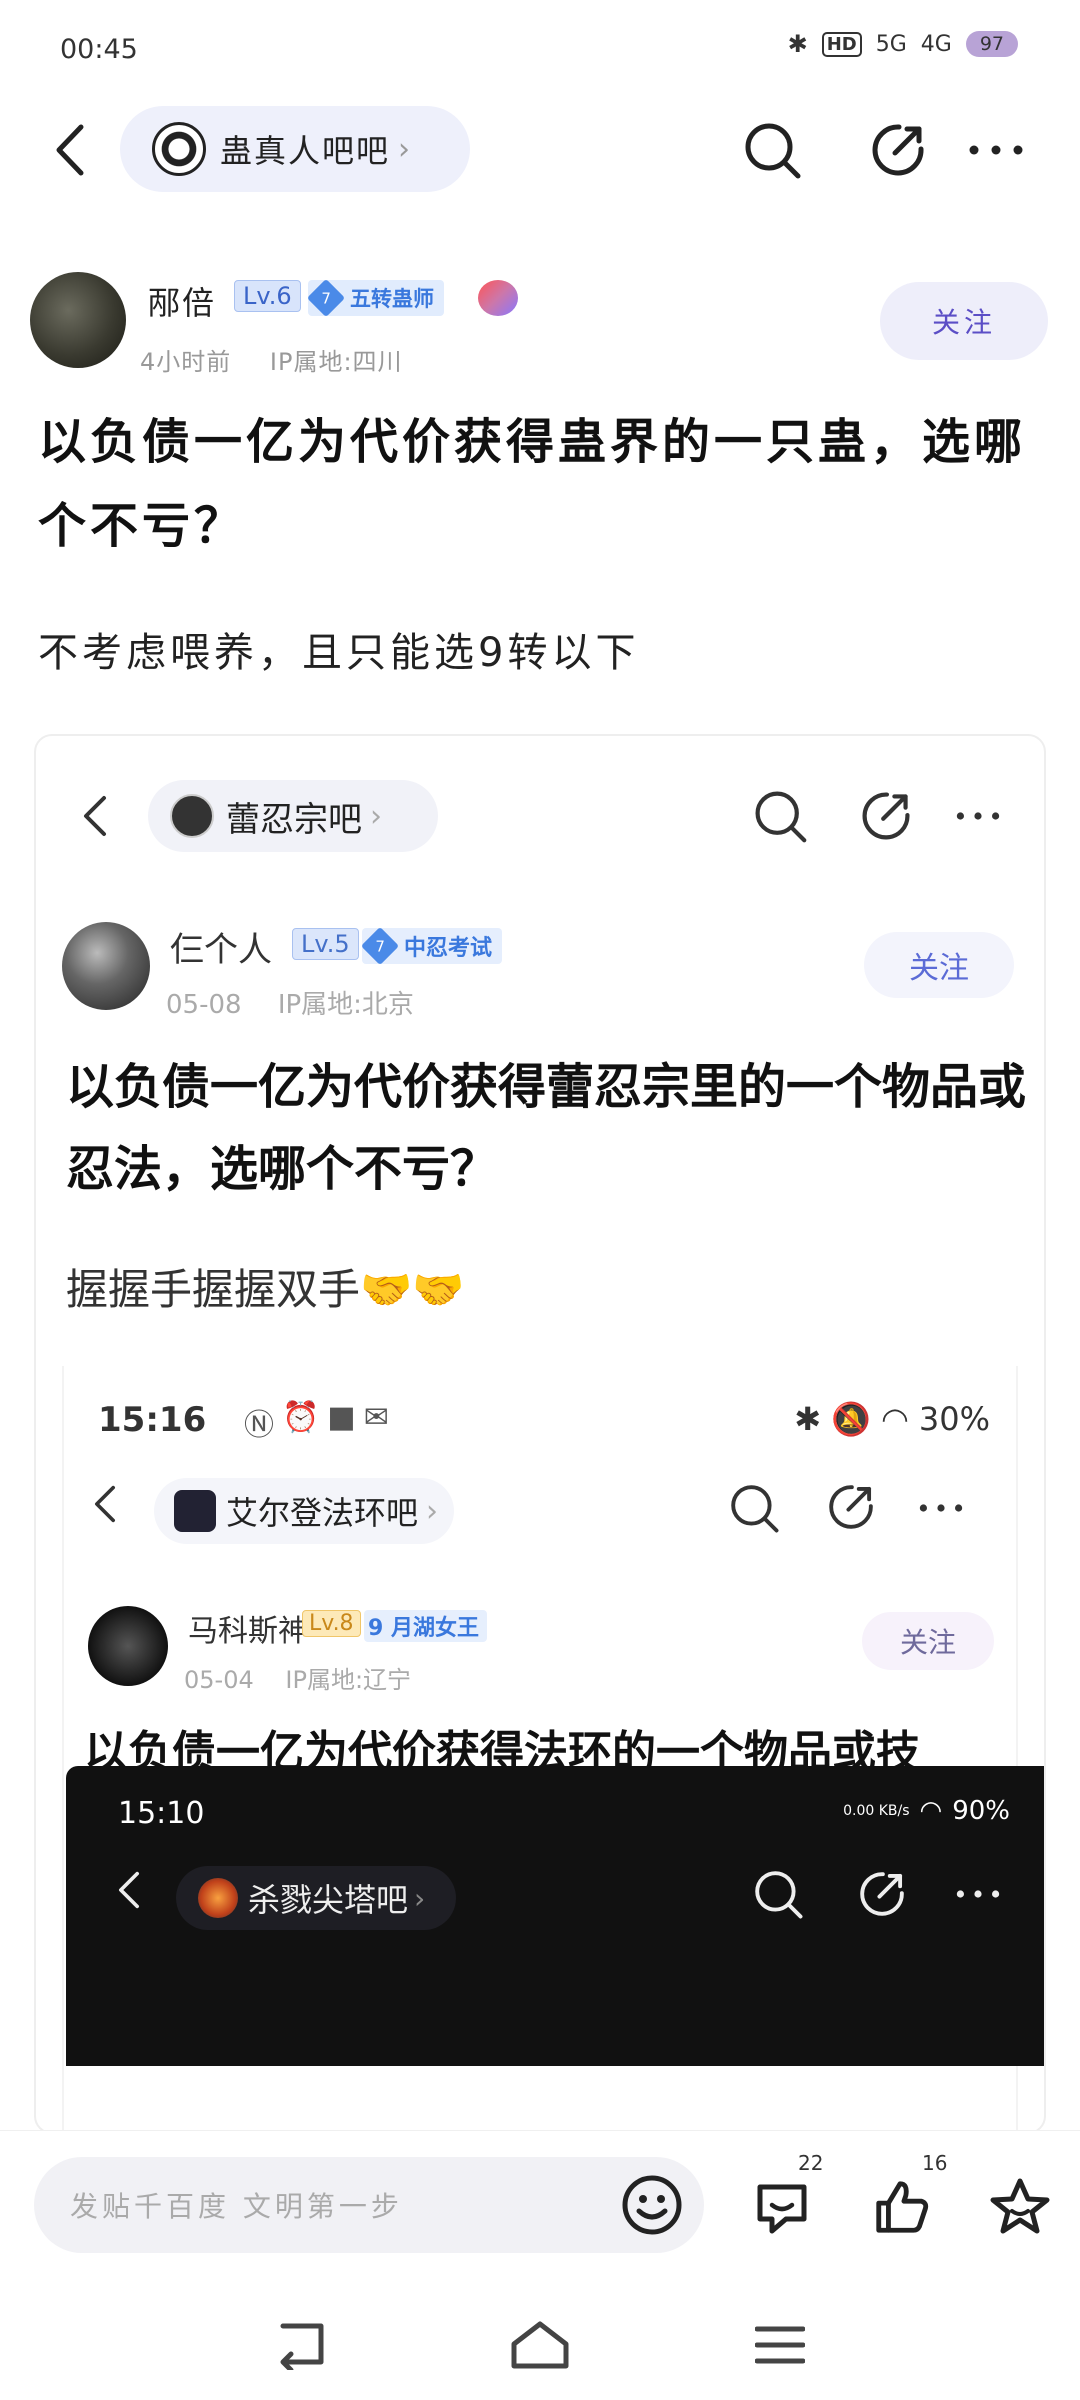 Image resolution: width=1080 pixels, height=2400 pixels. Describe the element at coordinates (928, 1641) in the screenshot. I see `nested-follow-label: 关注` at that location.